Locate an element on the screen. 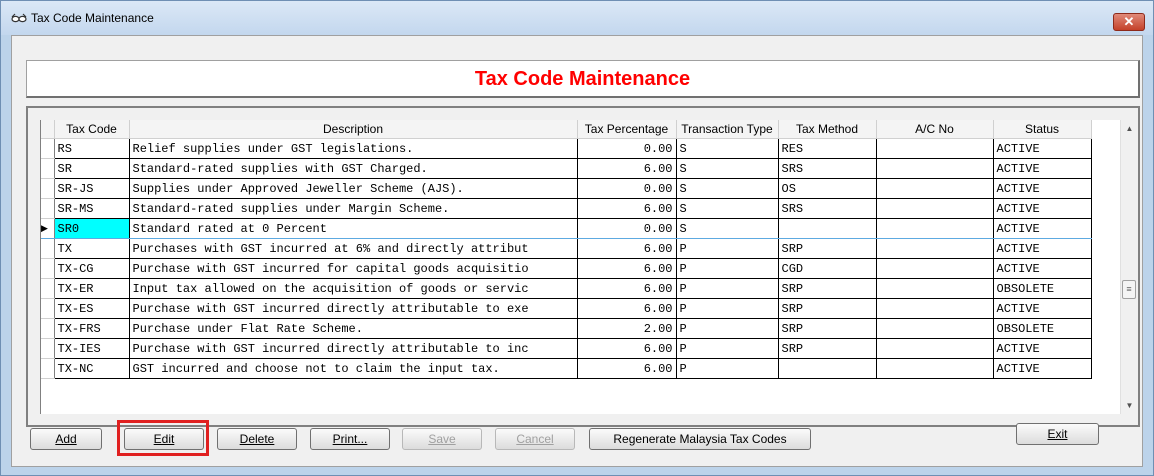  scrollbar-thumb: ≡ is located at coordinates (1129, 289).